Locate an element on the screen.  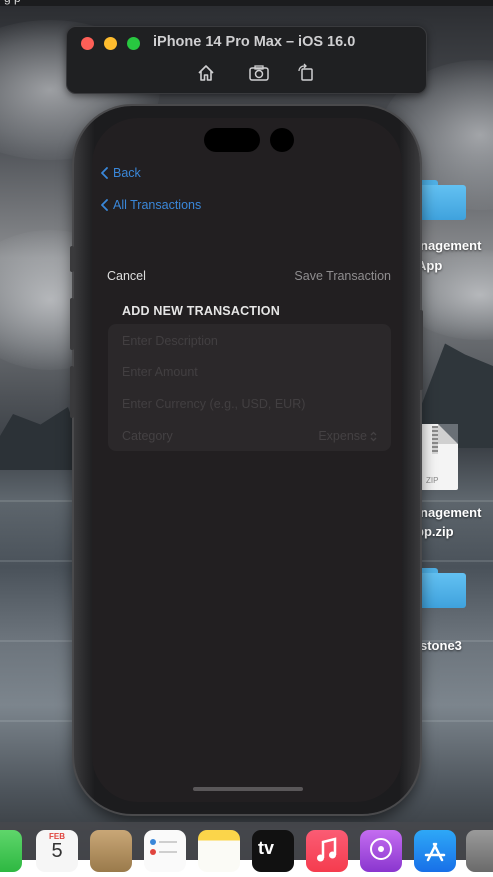
amount-field is located at coordinates (247, 372).